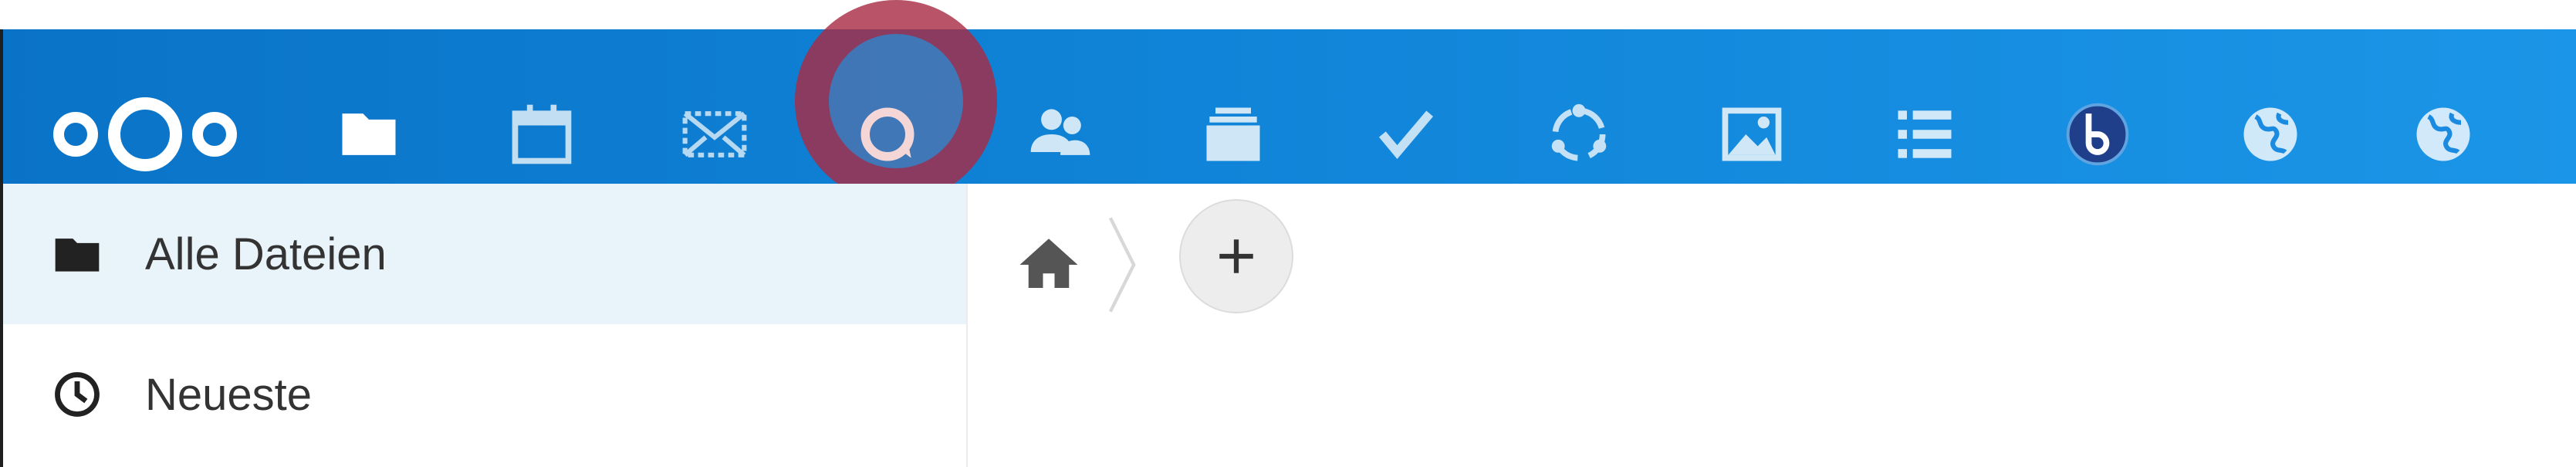 The image size is (2576, 467). What do you see at coordinates (484, 254) in the screenshot?
I see `nav-item-all-files: Alle Dateien` at bounding box center [484, 254].